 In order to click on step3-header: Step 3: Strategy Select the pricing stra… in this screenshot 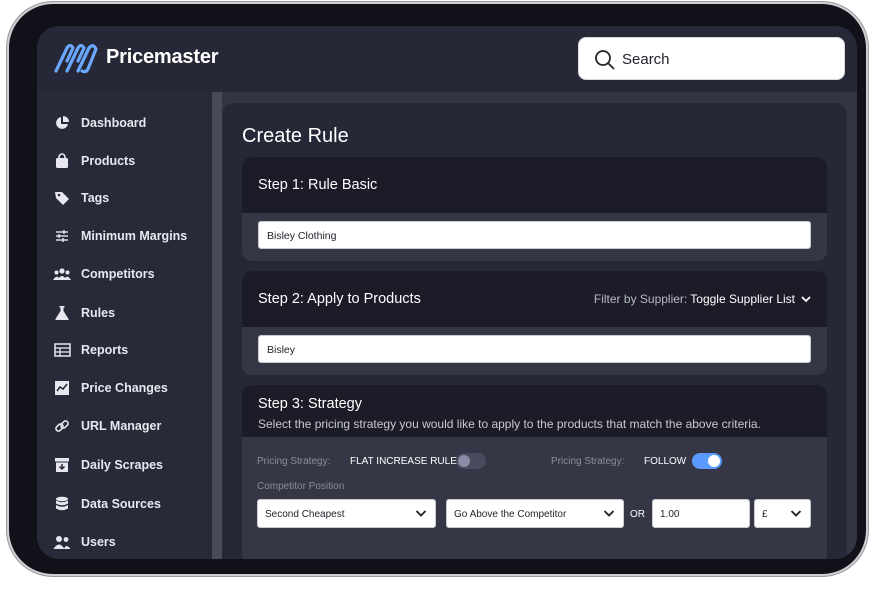, I will do `click(534, 411)`.